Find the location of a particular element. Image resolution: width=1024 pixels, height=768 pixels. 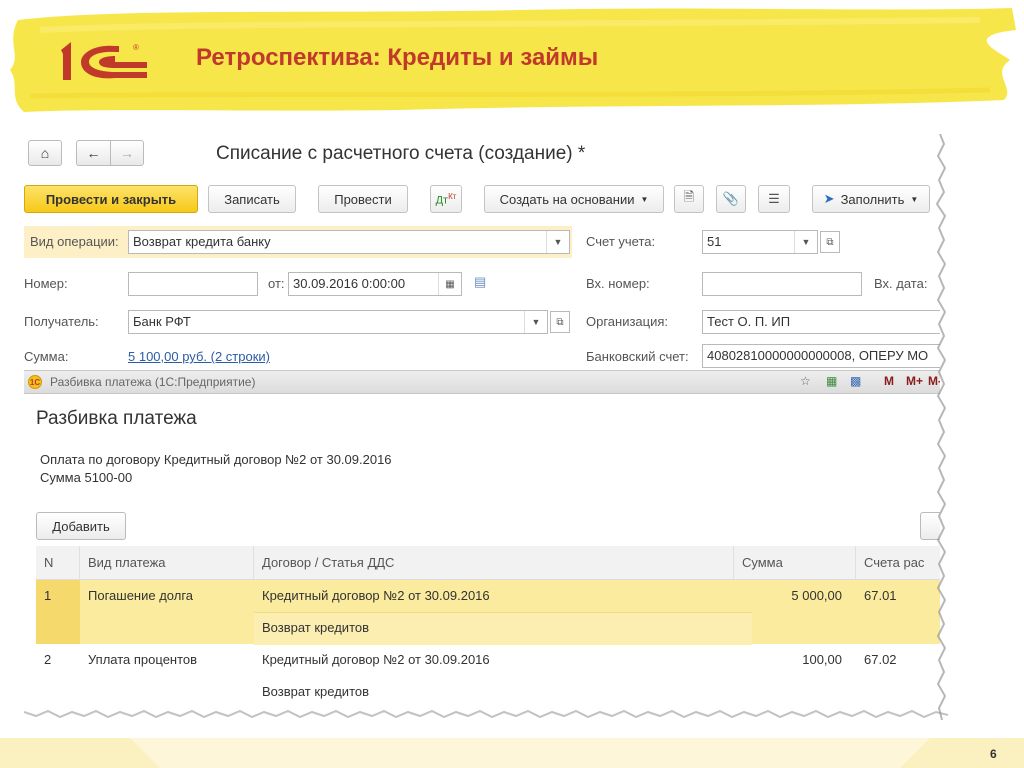

incoming-number-label: Вх. номер: is located at coordinates (618, 283).